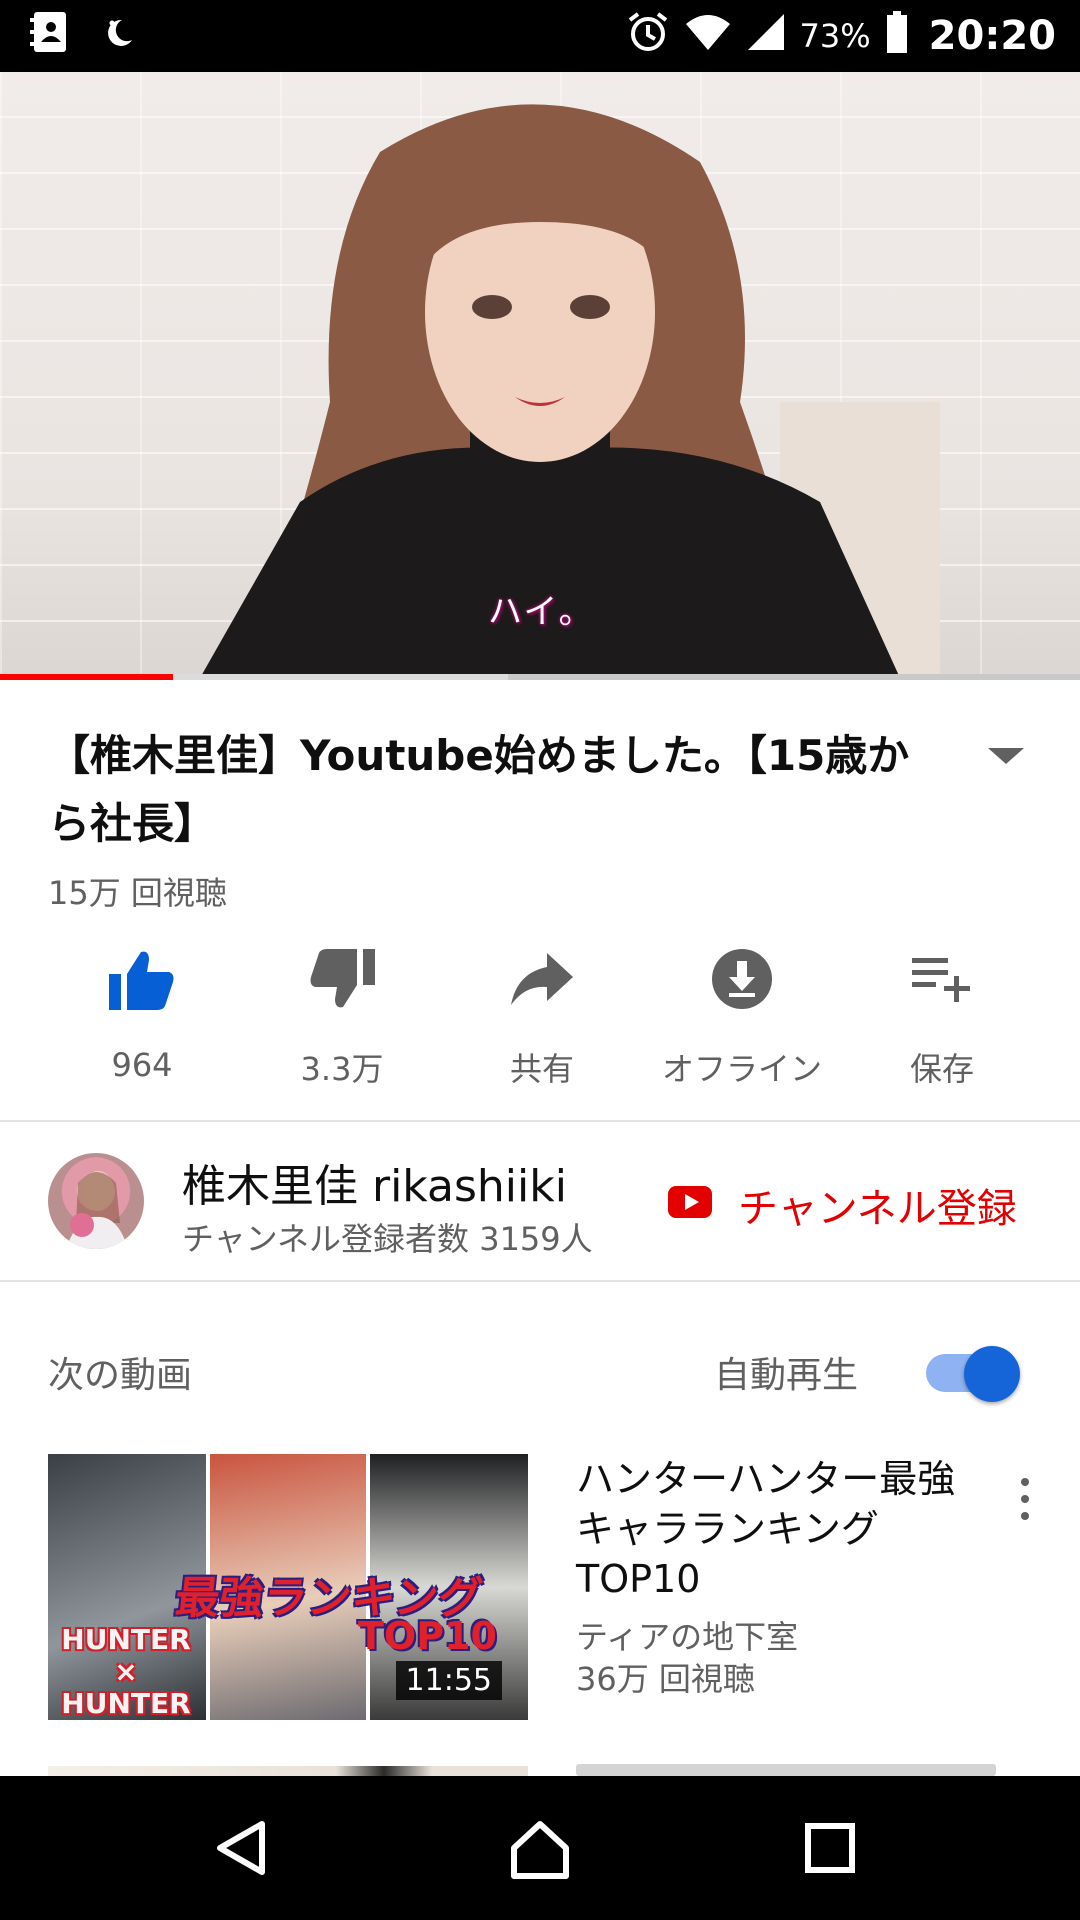 The height and width of the screenshot is (1920, 1080). Describe the element at coordinates (142, 980) in the screenshot. I see `thumbs-up-icon` at that location.